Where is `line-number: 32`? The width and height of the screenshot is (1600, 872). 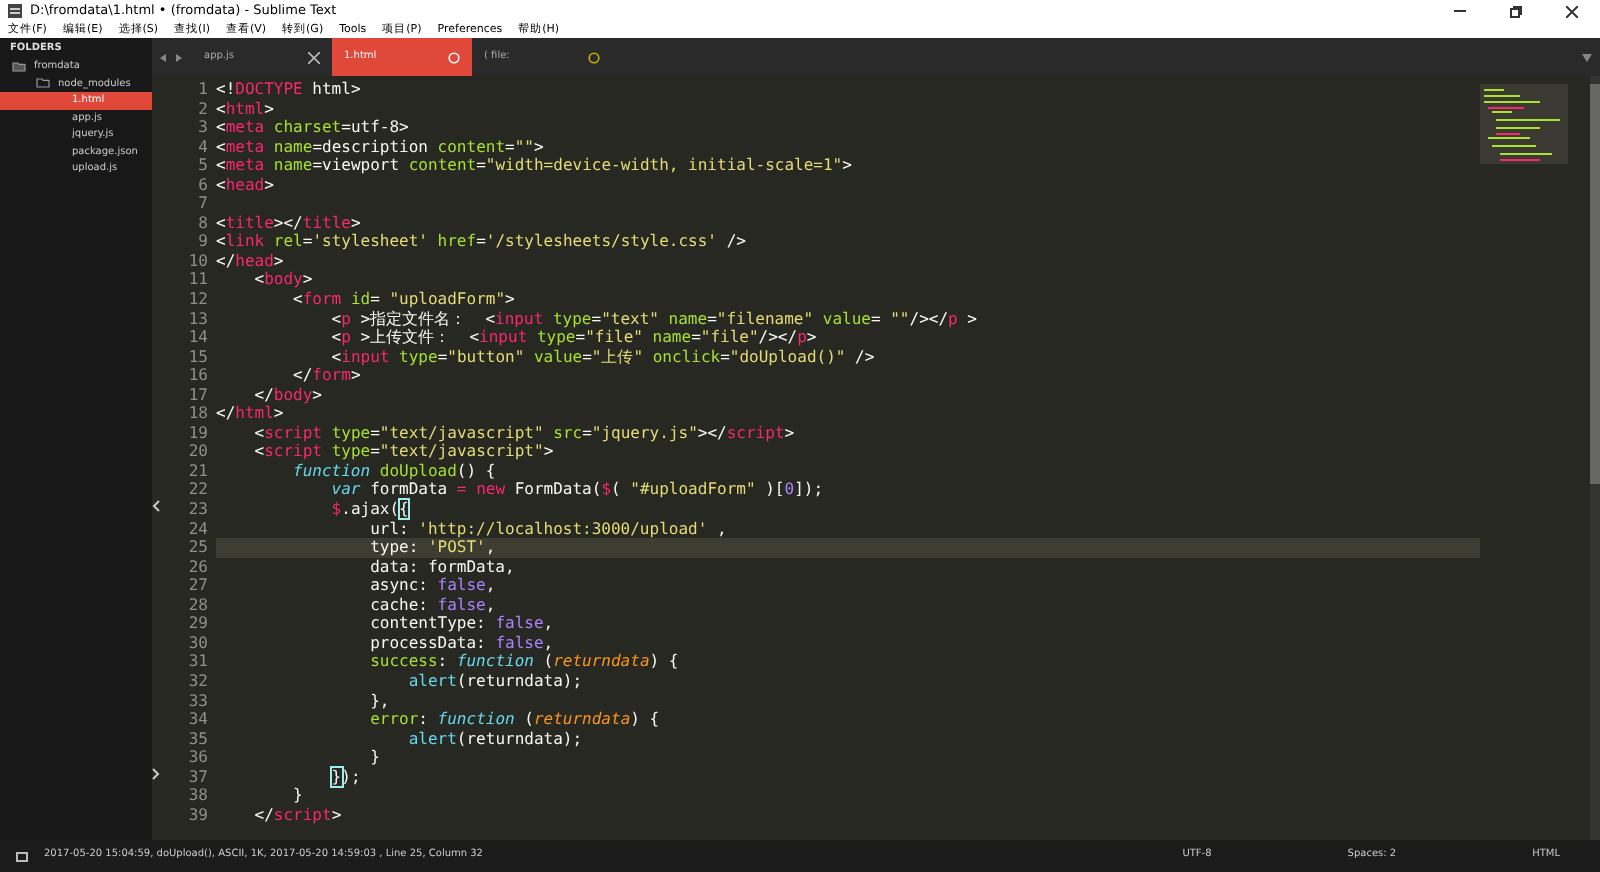 line-number: 32 is located at coordinates (197, 681).